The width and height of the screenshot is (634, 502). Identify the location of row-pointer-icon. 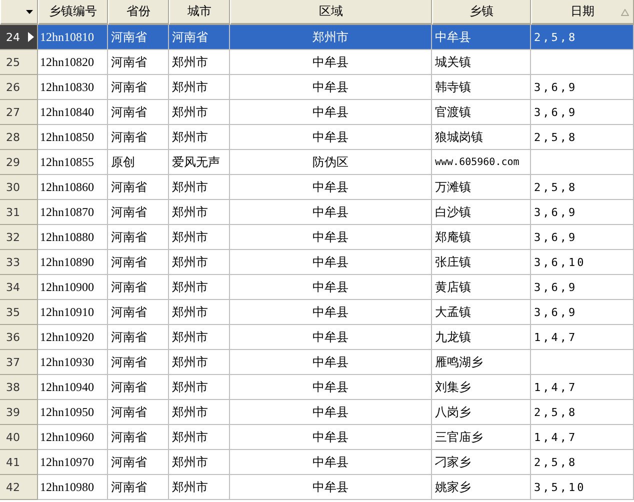
(31, 37).